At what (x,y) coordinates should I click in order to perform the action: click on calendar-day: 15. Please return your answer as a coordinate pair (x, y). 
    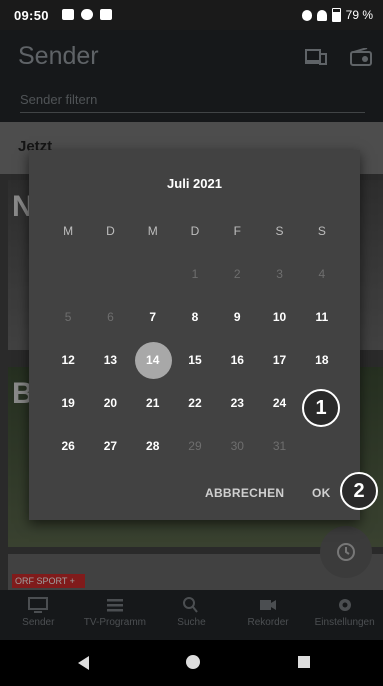
    Looking at the image, I should click on (195, 360).